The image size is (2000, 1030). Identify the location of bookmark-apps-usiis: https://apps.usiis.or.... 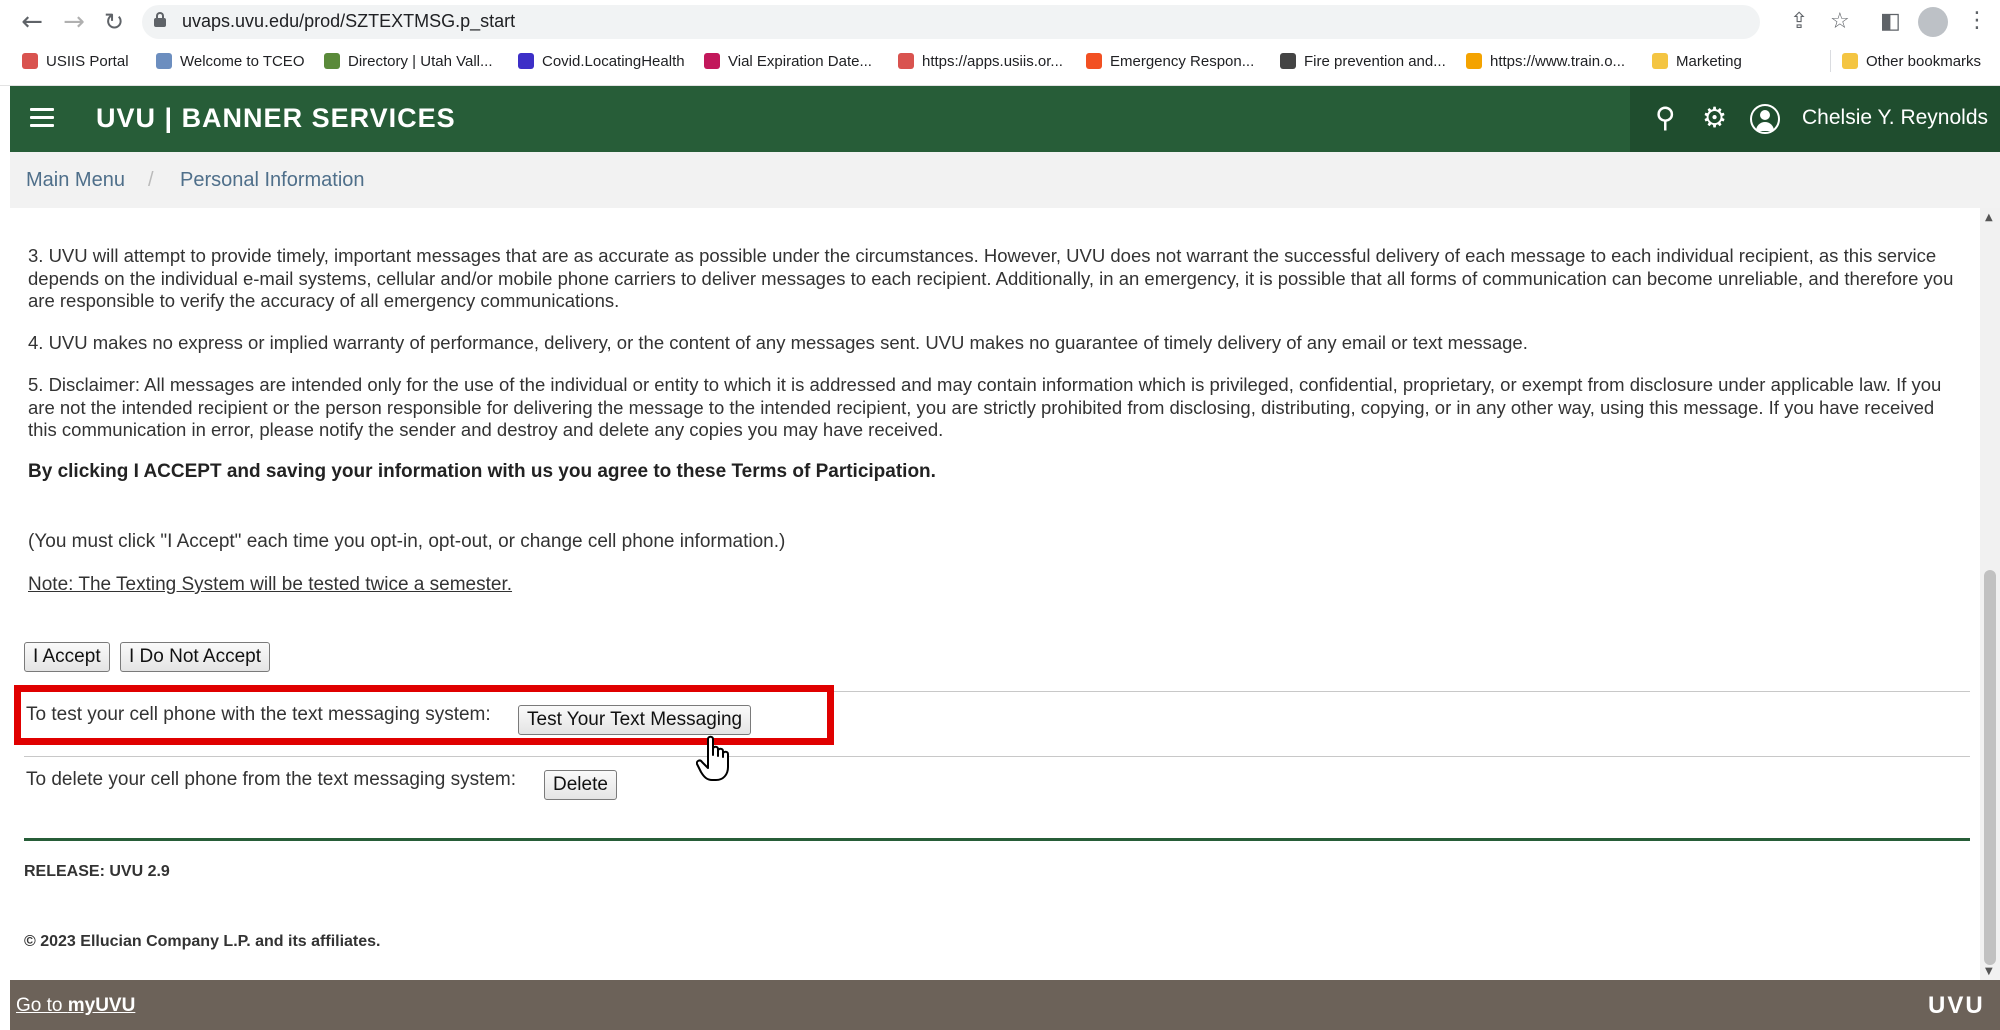
(980, 61).